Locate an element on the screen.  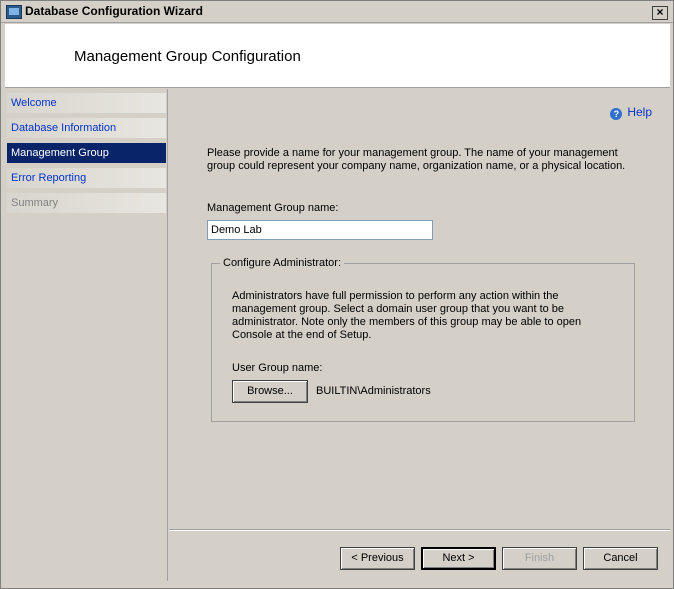
nav-item-management-group: Management Group is located at coordinates (86, 153).